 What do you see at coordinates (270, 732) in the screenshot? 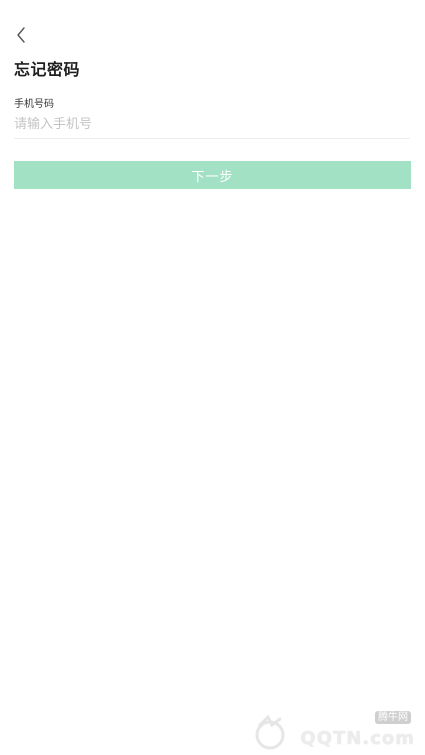
I see `watermark-logo-icon` at bounding box center [270, 732].